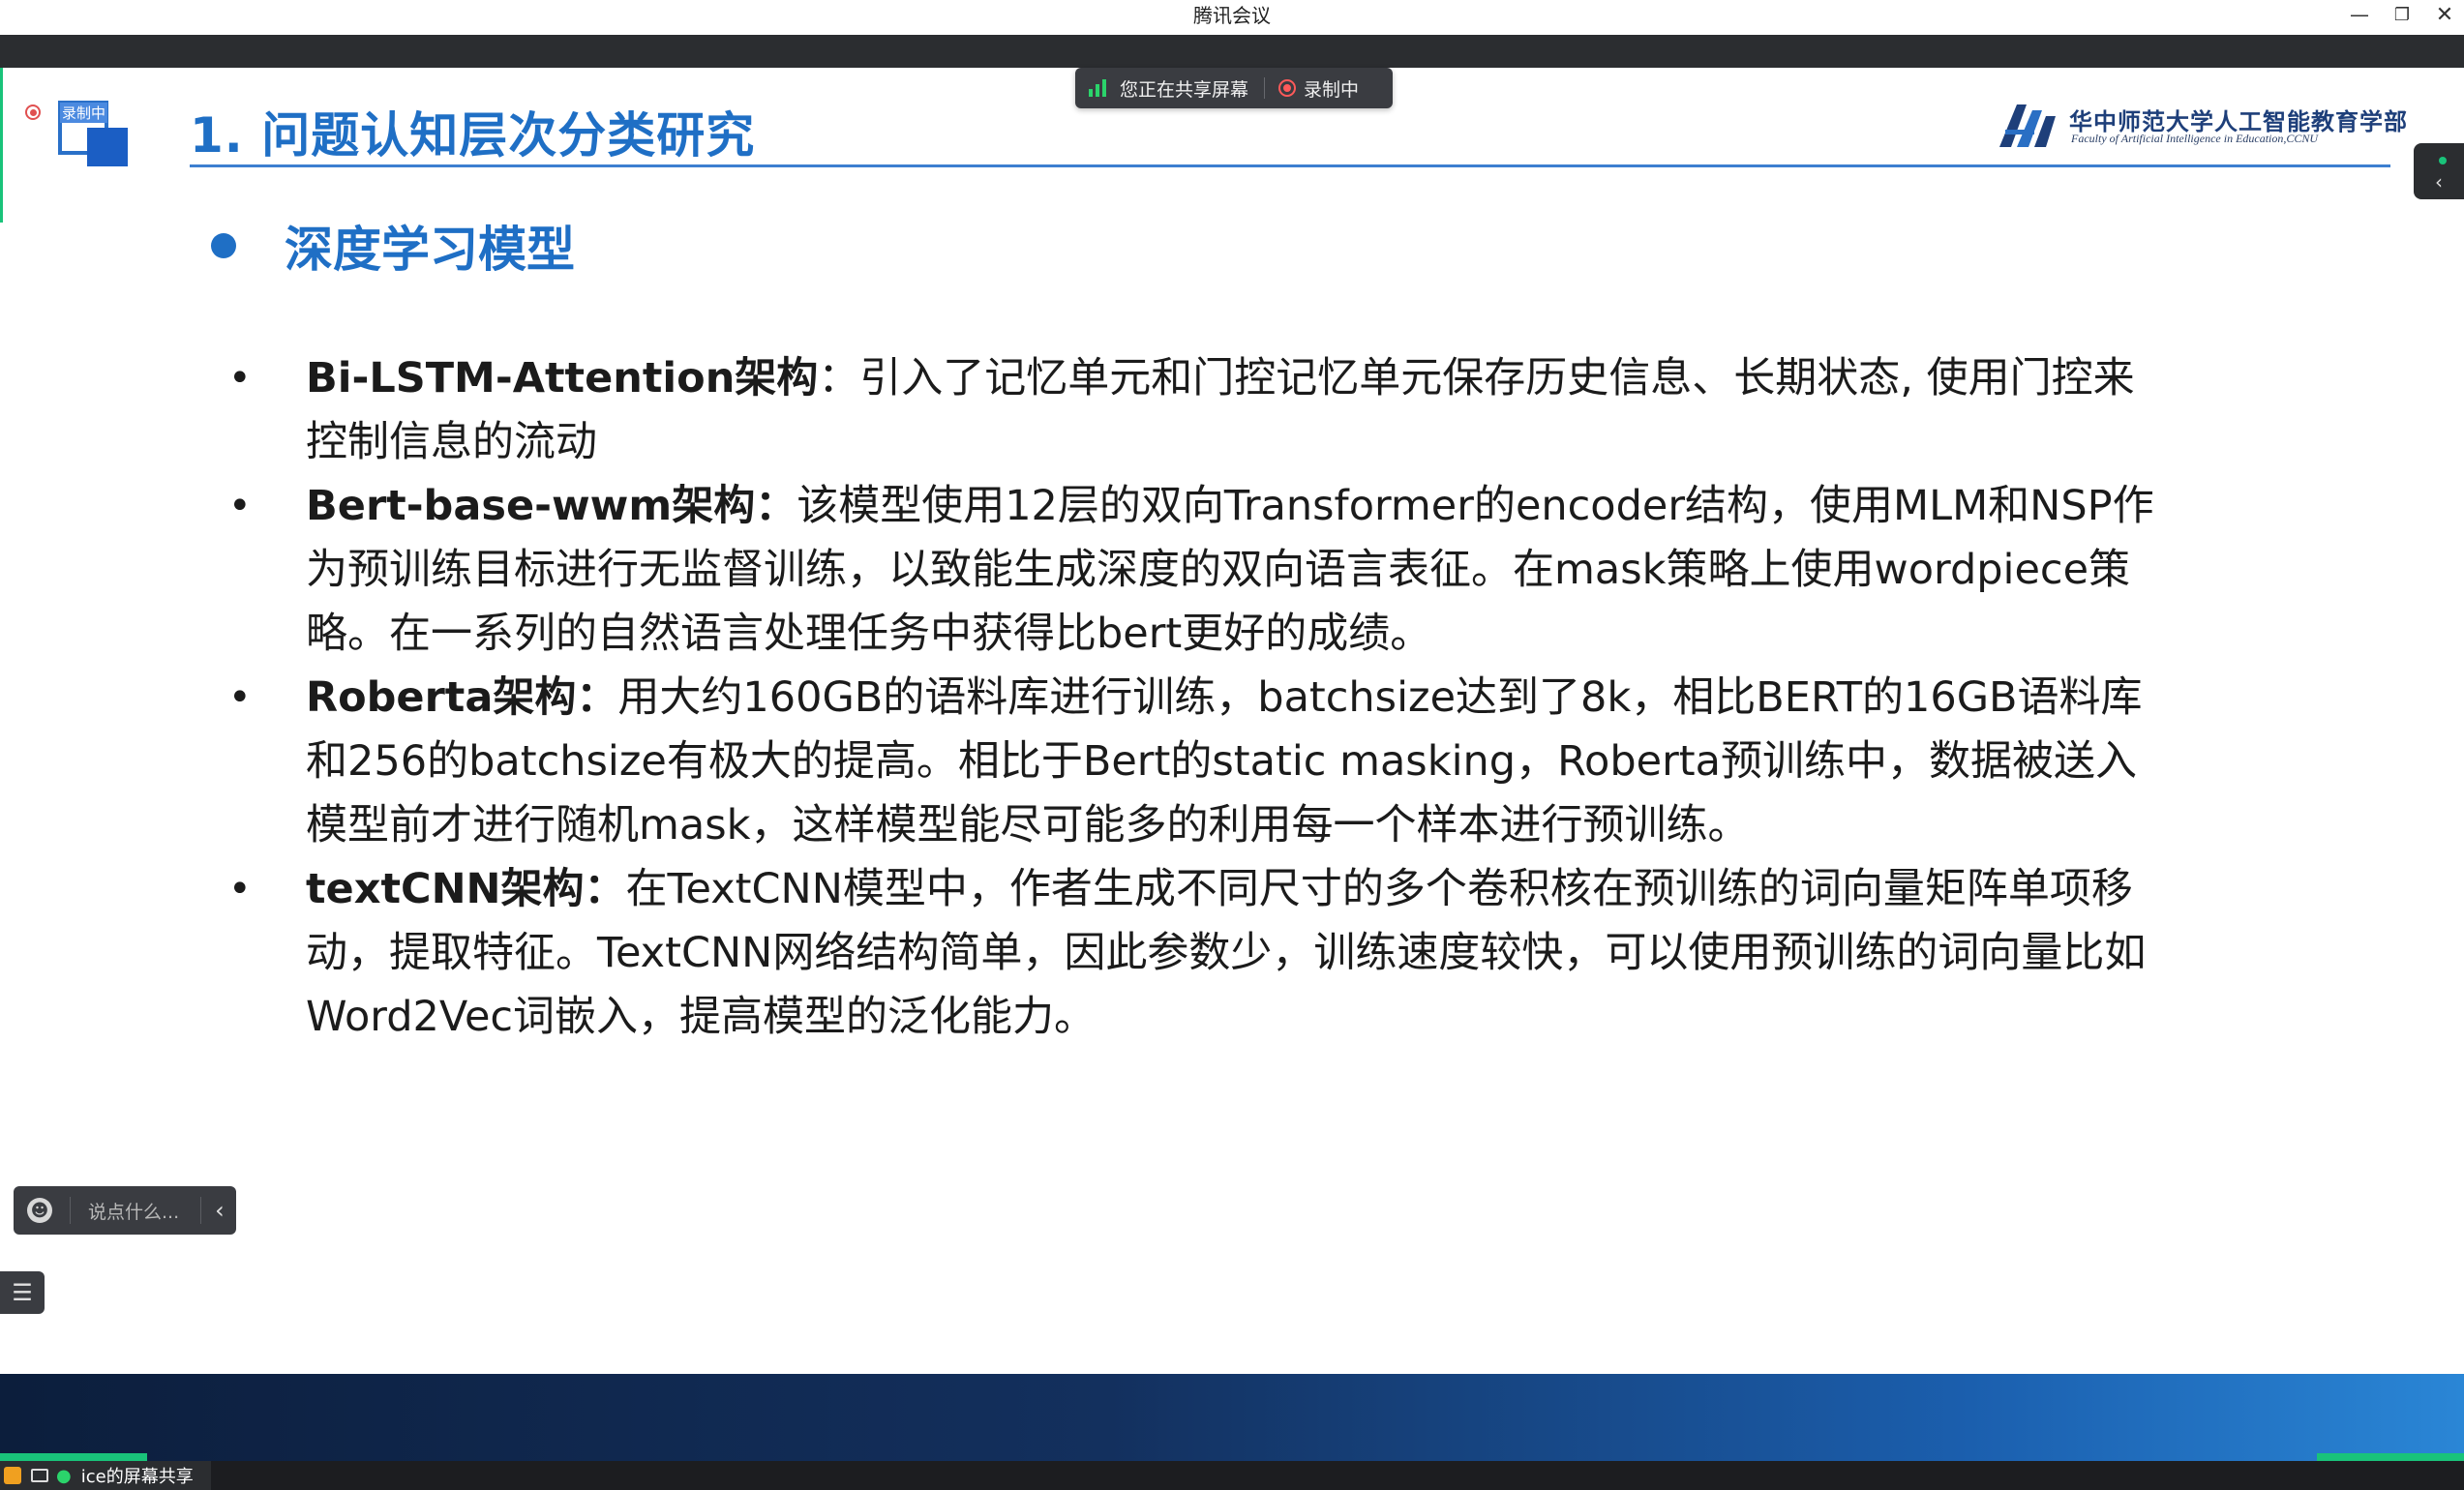 This screenshot has width=2464, height=1490. Describe the element at coordinates (430, 250) in the screenshot. I see `section-heading-label: 深度学习模型` at that location.